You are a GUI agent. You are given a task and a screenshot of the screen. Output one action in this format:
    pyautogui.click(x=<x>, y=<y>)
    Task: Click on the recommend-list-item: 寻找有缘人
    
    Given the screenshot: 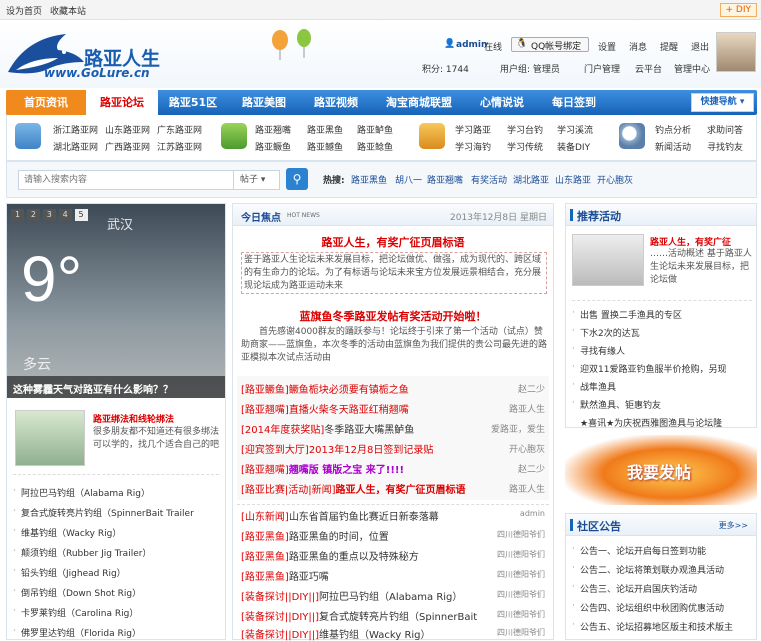 What is the action you would take?
    pyautogui.click(x=598, y=350)
    